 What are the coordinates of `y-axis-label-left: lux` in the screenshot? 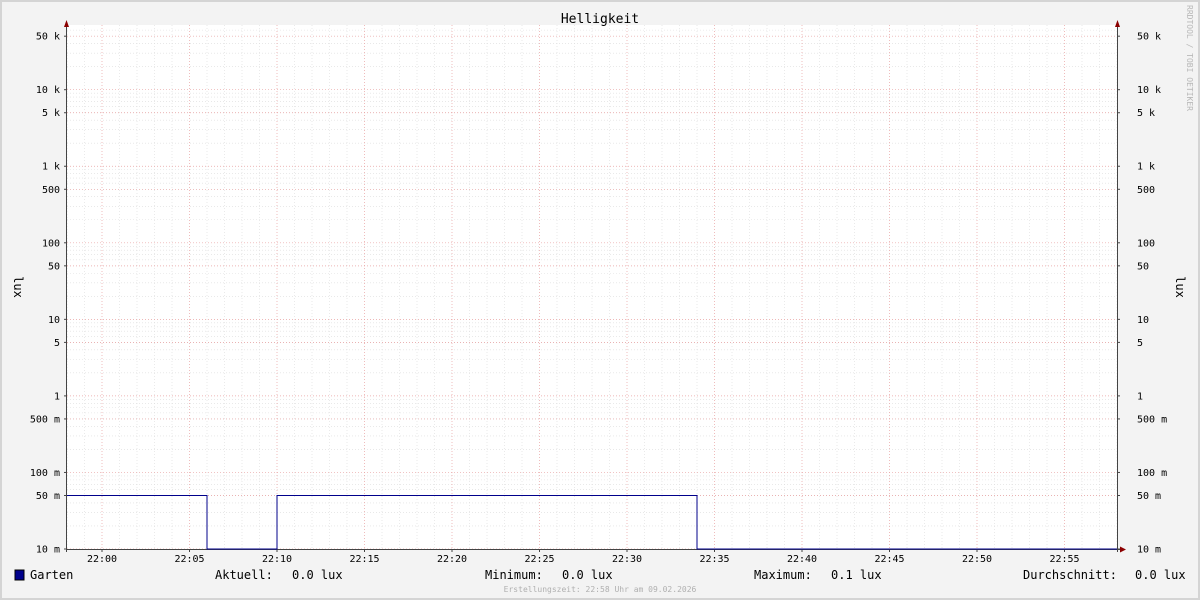 It's located at (18, 287).